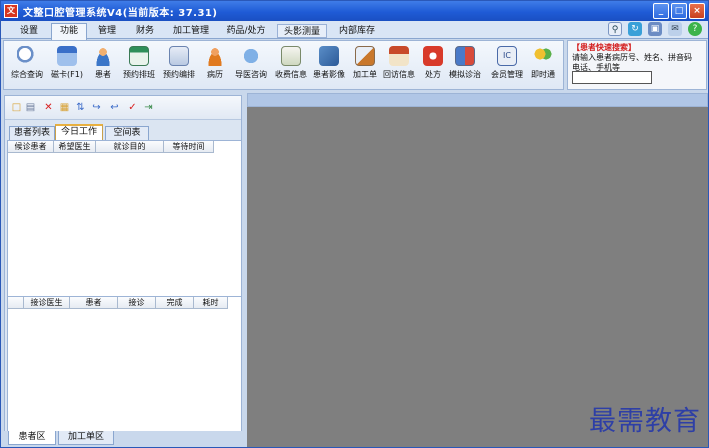  I want to click on document-icon: ▤, so click(30, 107).